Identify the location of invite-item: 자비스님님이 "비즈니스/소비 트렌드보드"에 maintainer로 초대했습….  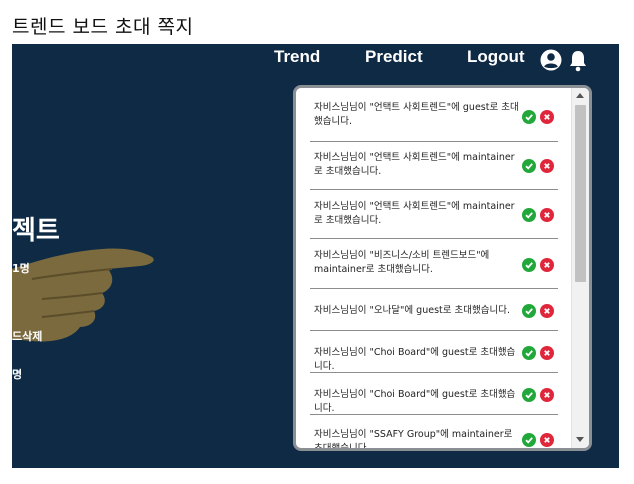
(434, 264).